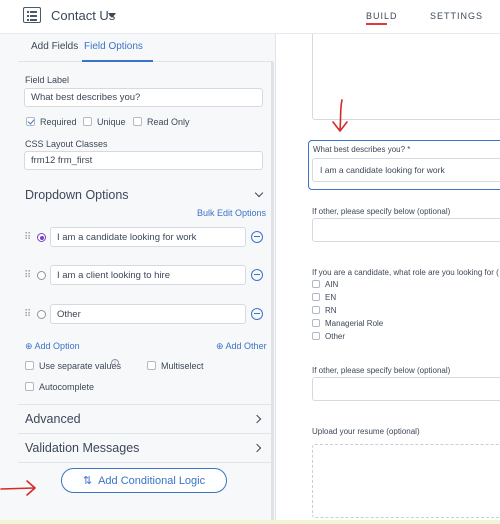  Describe the element at coordinates (83, 15) in the screenshot. I see `form-title: Contact Us` at that location.